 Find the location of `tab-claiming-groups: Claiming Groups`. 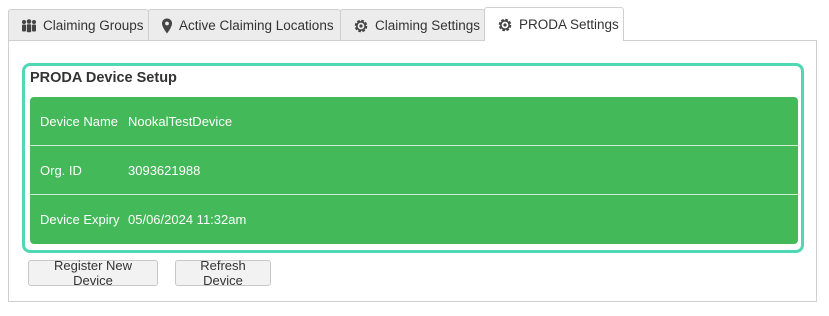

tab-claiming-groups: Claiming Groups is located at coordinates (78, 25).